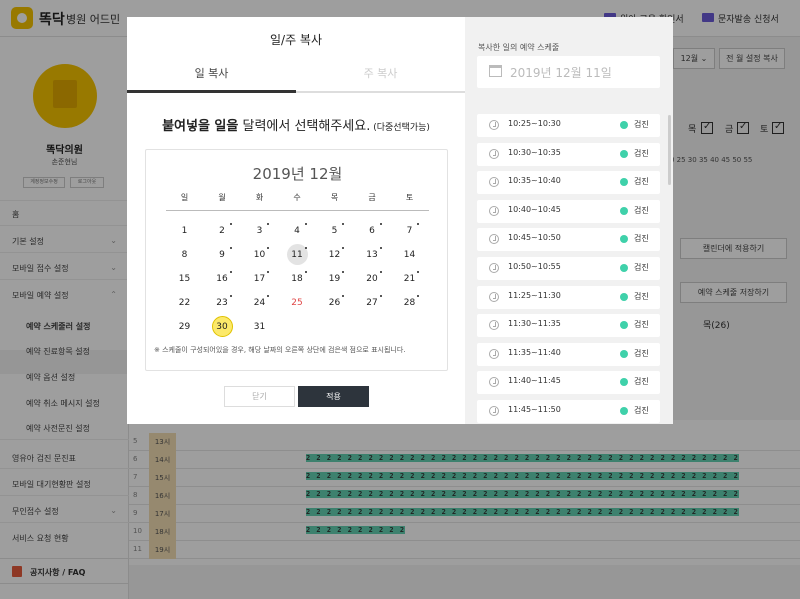 The image size is (800, 599). I want to click on calendar-day-number: 5, so click(334, 231).